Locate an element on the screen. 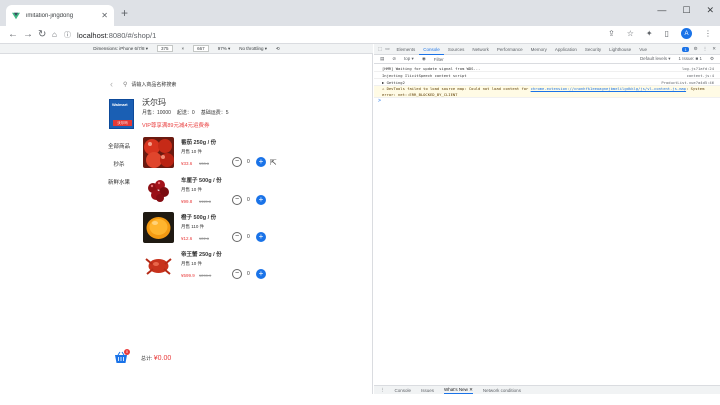 Image resolution: width=720 pixels, height=405 pixels. product-price: ¥599.9 is located at coordinates (188, 275).